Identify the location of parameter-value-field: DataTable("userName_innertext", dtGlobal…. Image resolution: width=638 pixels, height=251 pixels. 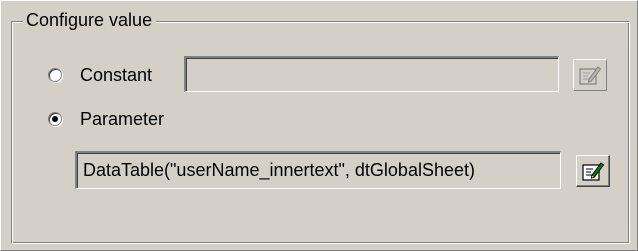
(318, 170).